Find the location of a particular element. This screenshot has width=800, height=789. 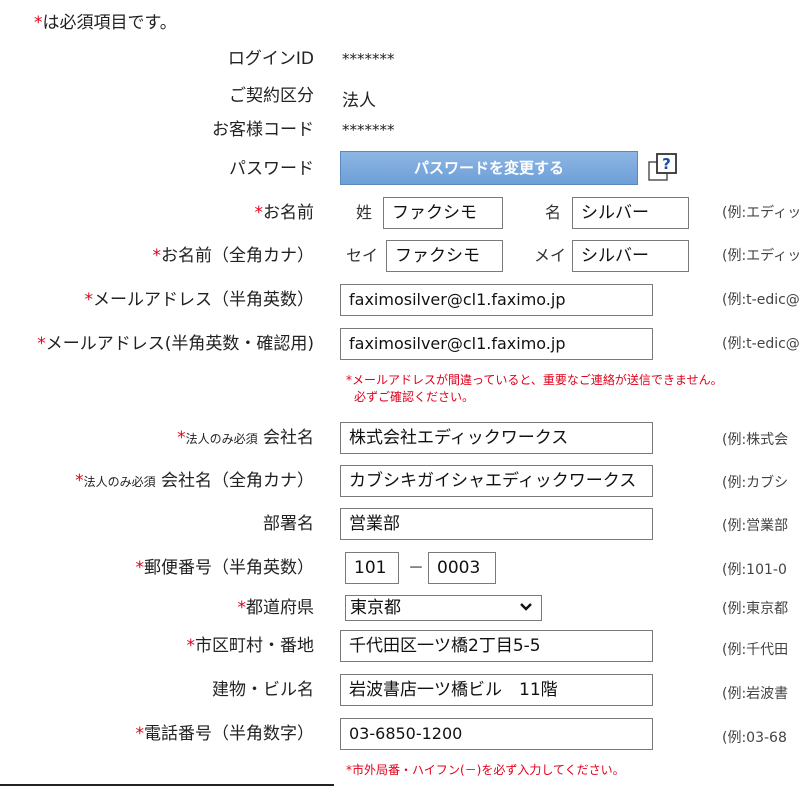

company-kana-example: (例:カブシ is located at coordinates (755, 483).